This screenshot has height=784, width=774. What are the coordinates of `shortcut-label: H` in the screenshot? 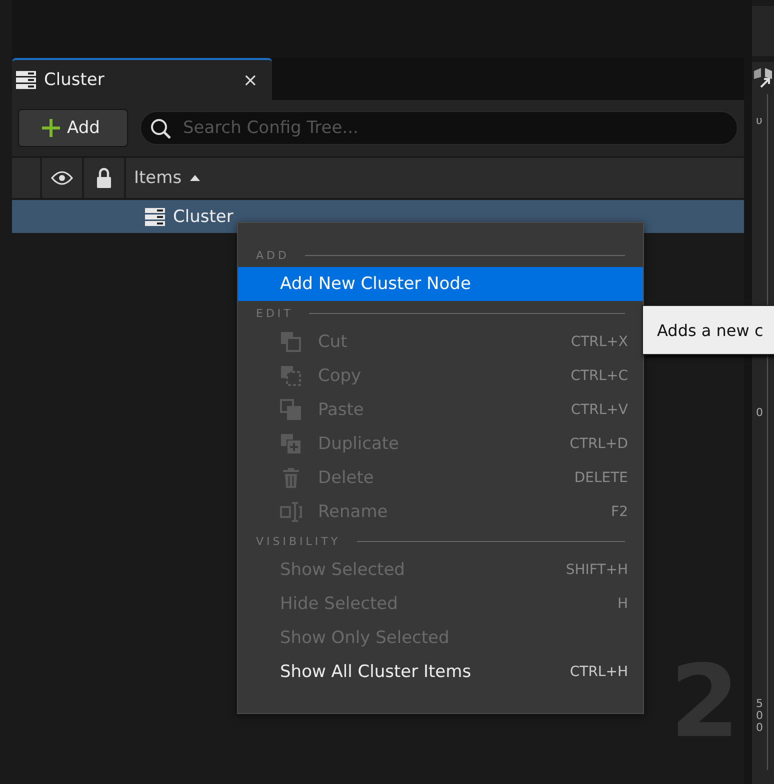 It's located at (622, 604).